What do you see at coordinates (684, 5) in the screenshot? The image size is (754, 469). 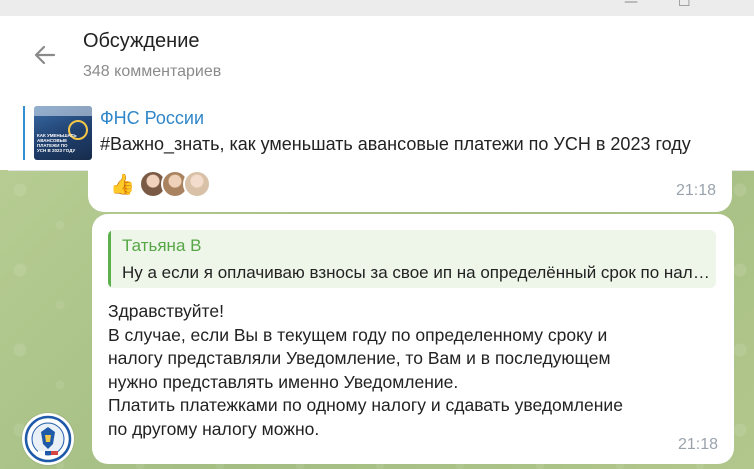 I see `maximize-button: ☐` at bounding box center [684, 5].